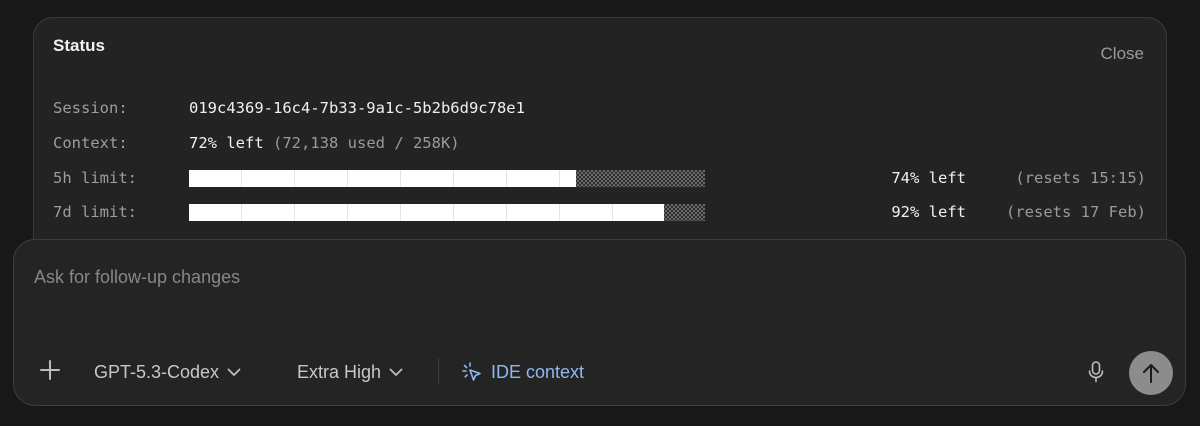 This screenshot has width=1200, height=426. What do you see at coordinates (157, 371) in the screenshot?
I see `model-label: GPT-5.3-Codex` at bounding box center [157, 371].